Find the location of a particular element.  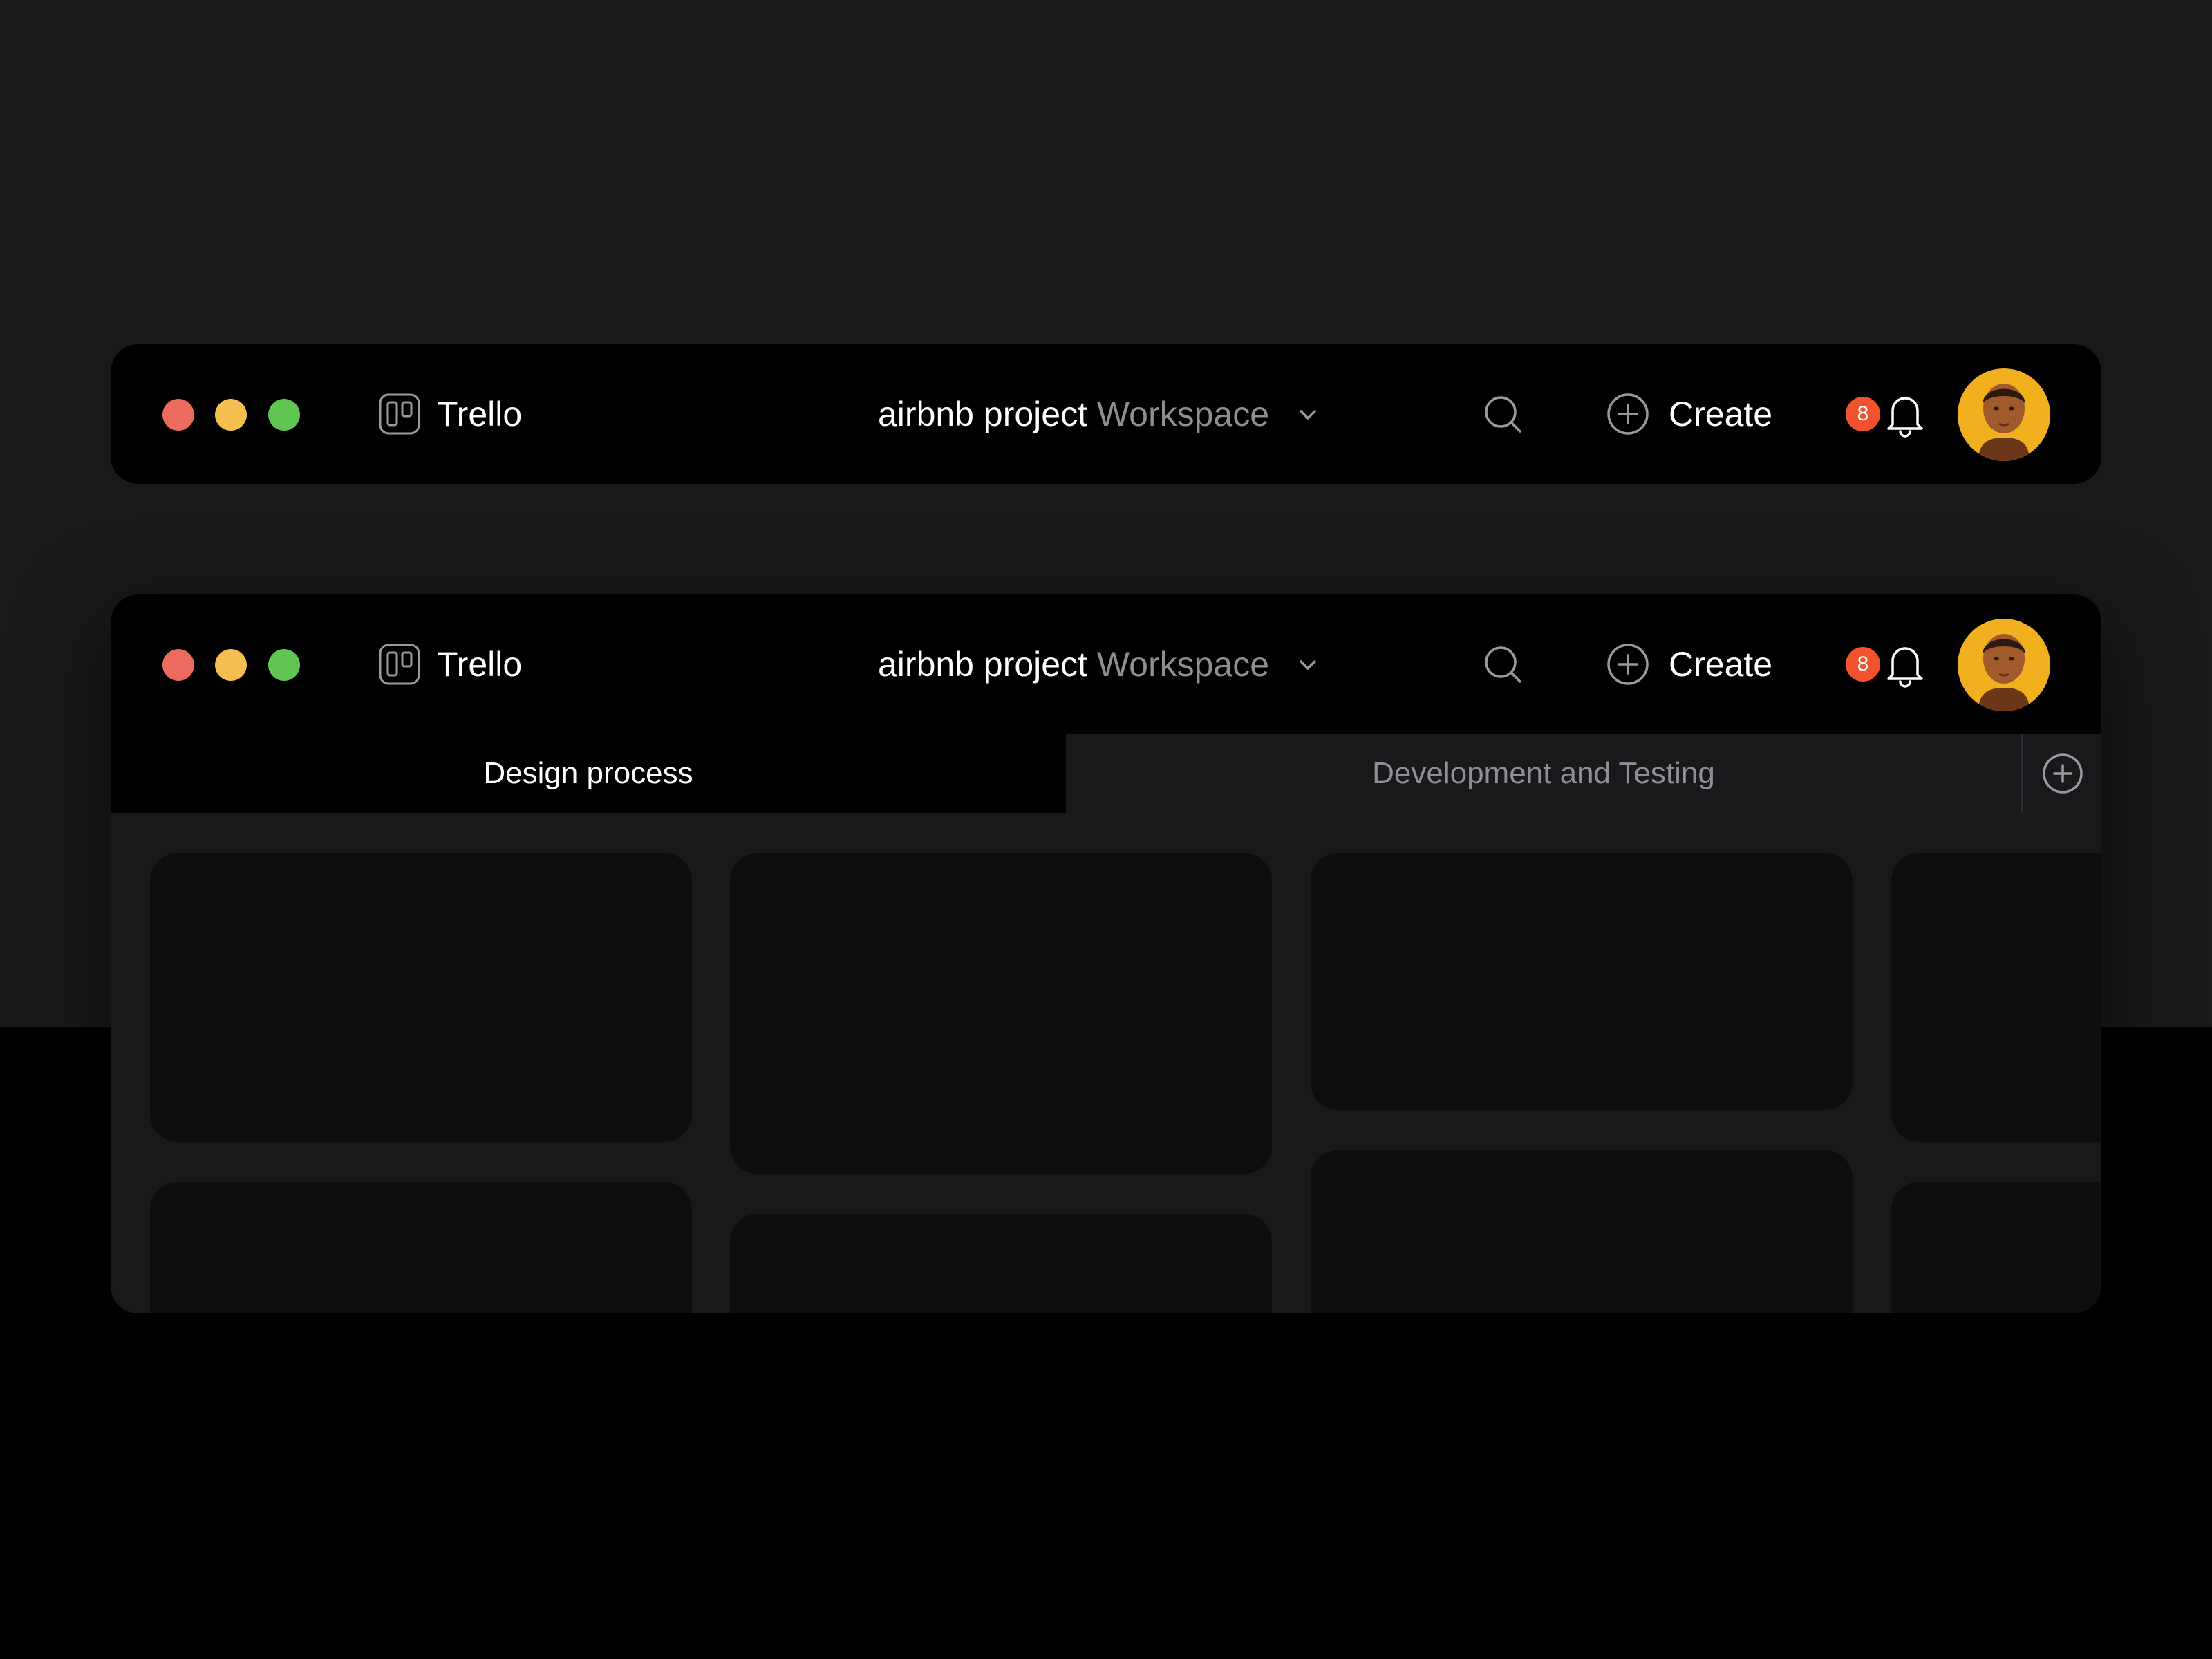

board-tabs: Design process Development and Testing is located at coordinates (1106, 773).